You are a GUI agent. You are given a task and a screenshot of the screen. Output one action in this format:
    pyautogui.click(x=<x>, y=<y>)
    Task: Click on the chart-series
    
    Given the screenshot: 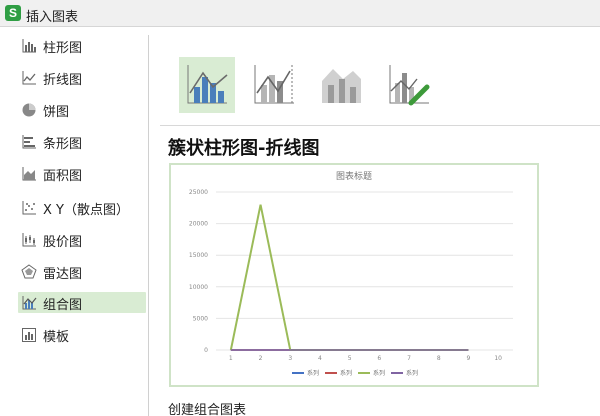 What is the action you would take?
    pyautogui.click(x=349, y=277)
    